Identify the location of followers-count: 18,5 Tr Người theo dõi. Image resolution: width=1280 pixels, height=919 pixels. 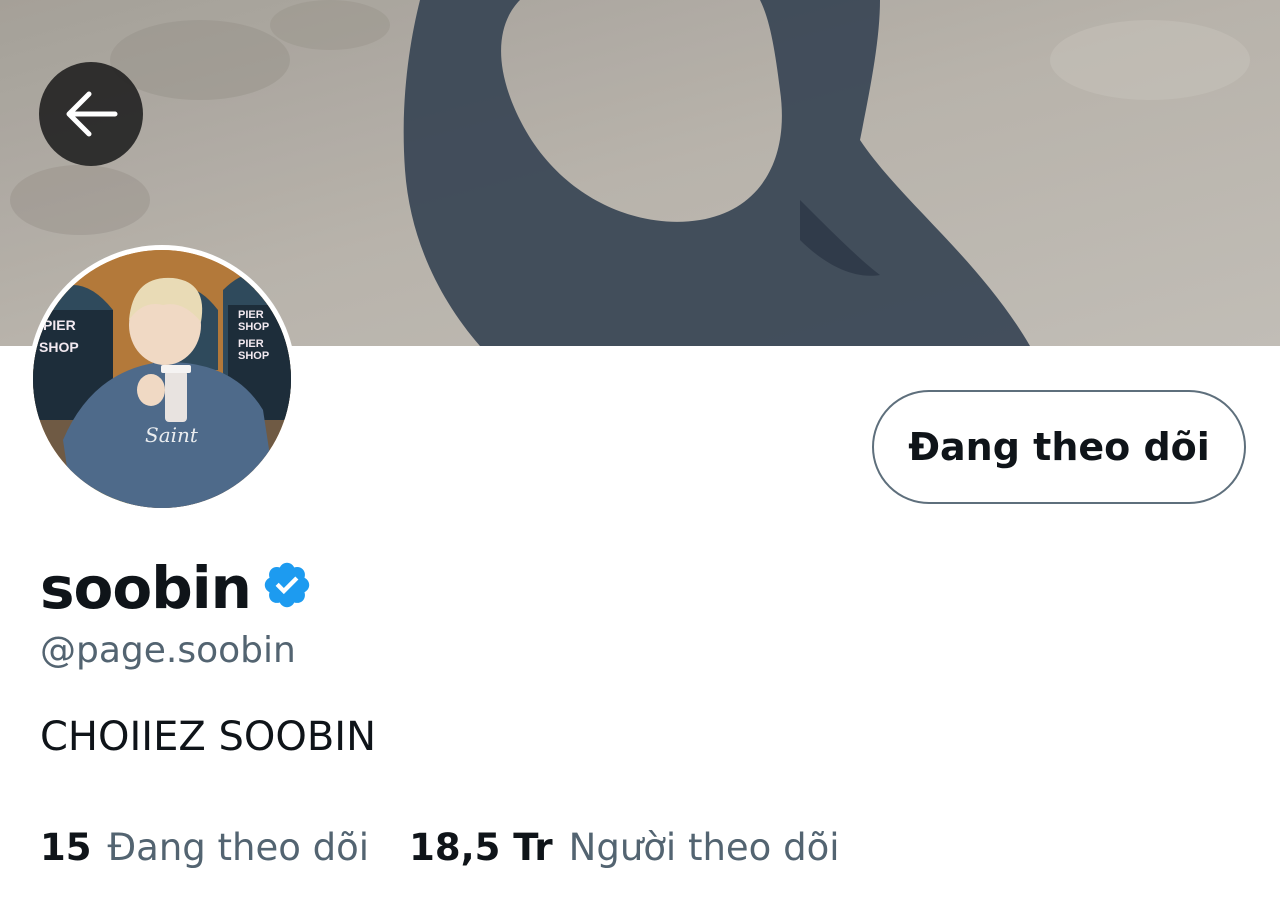
(624, 847).